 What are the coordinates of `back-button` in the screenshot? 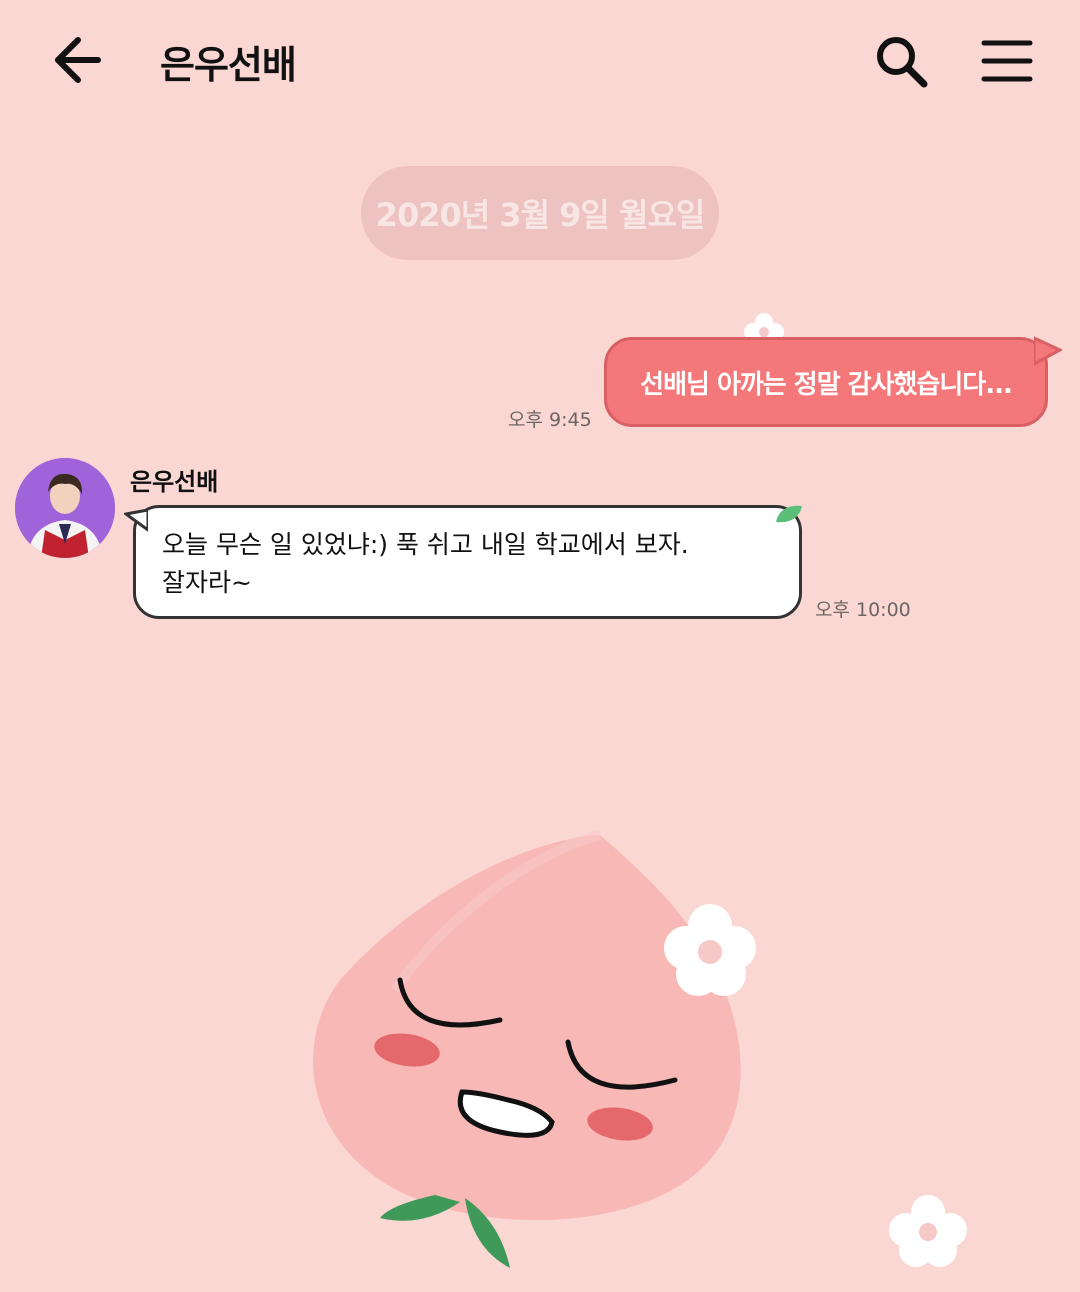 It's located at (78, 60).